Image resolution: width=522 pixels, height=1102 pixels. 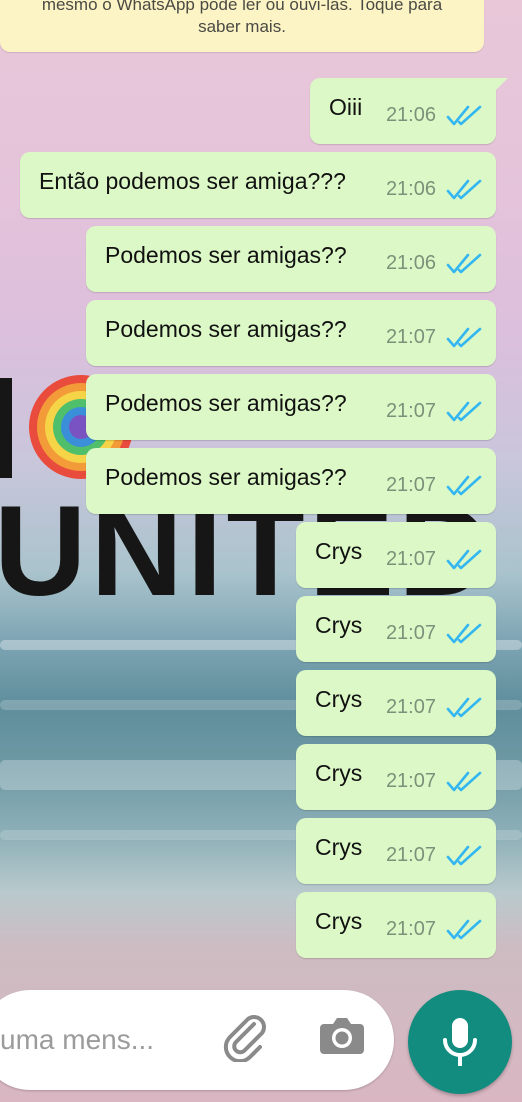 I want to click on message-text: Então podemos ser amiga???, so click(x=192, y=181).